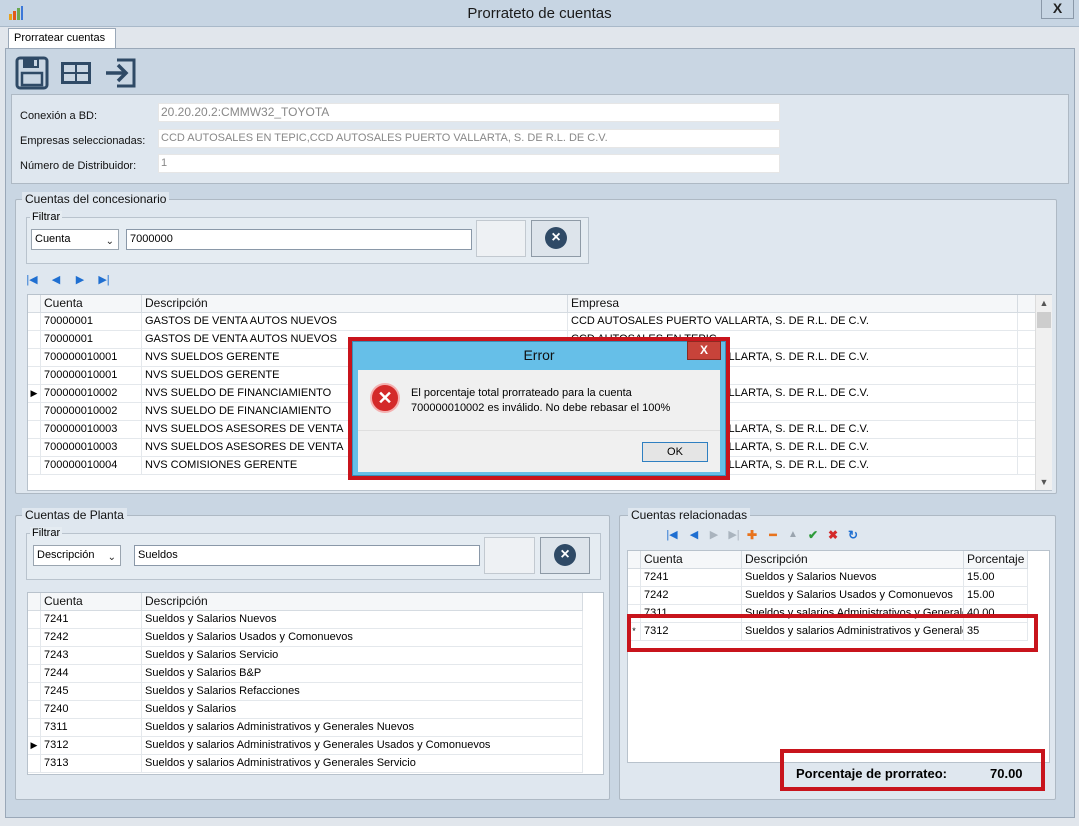 This screenshot has height=826, width=1079. What do you see at coordinates (78, 166) in the screenshot?
I see `distribuidor-label: Número de Distribuidor:` at bounding box center [78, 166].